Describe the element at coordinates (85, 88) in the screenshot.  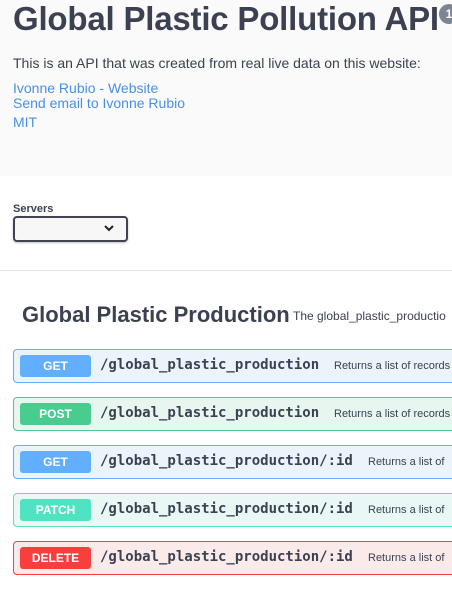
I see `website-link: Ivonne Rubio - Website` at that location.